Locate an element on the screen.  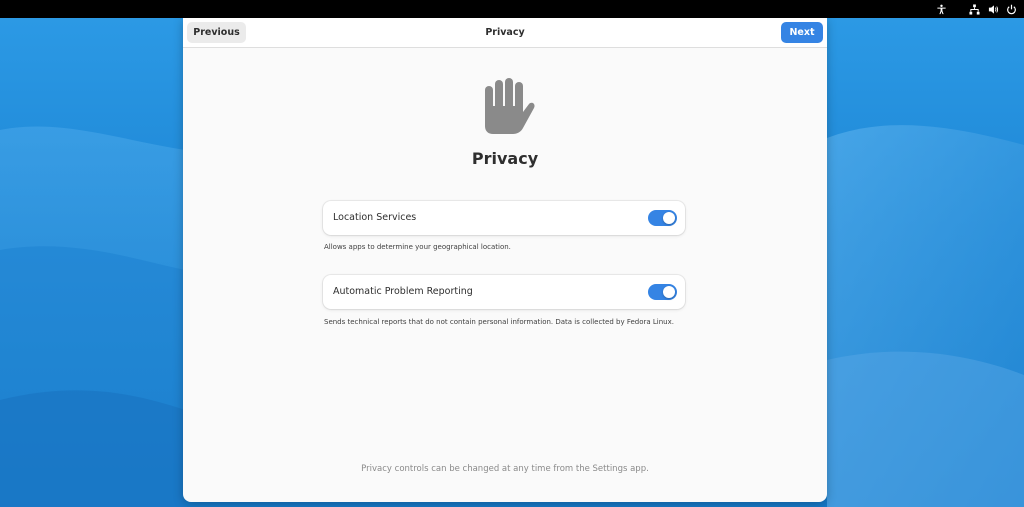
hand-icon is located at coordinates (510, 106).